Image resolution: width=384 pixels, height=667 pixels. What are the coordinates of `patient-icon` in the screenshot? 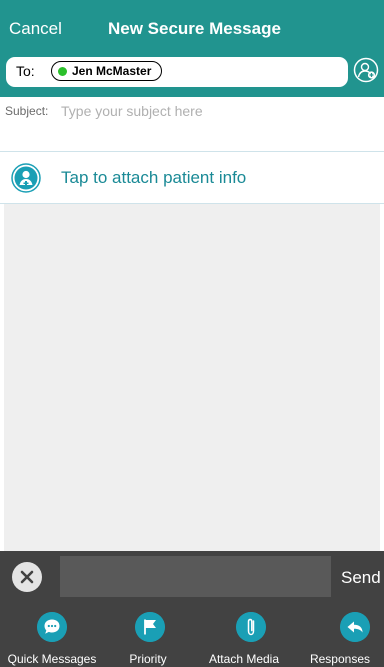 It's located at (26, 178).